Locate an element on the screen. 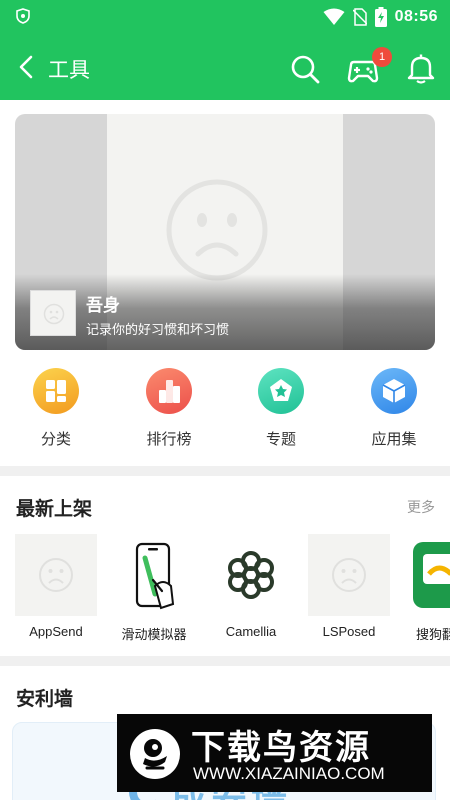  quick-nav-label: 应用集 is located at coordinates (394, 439).